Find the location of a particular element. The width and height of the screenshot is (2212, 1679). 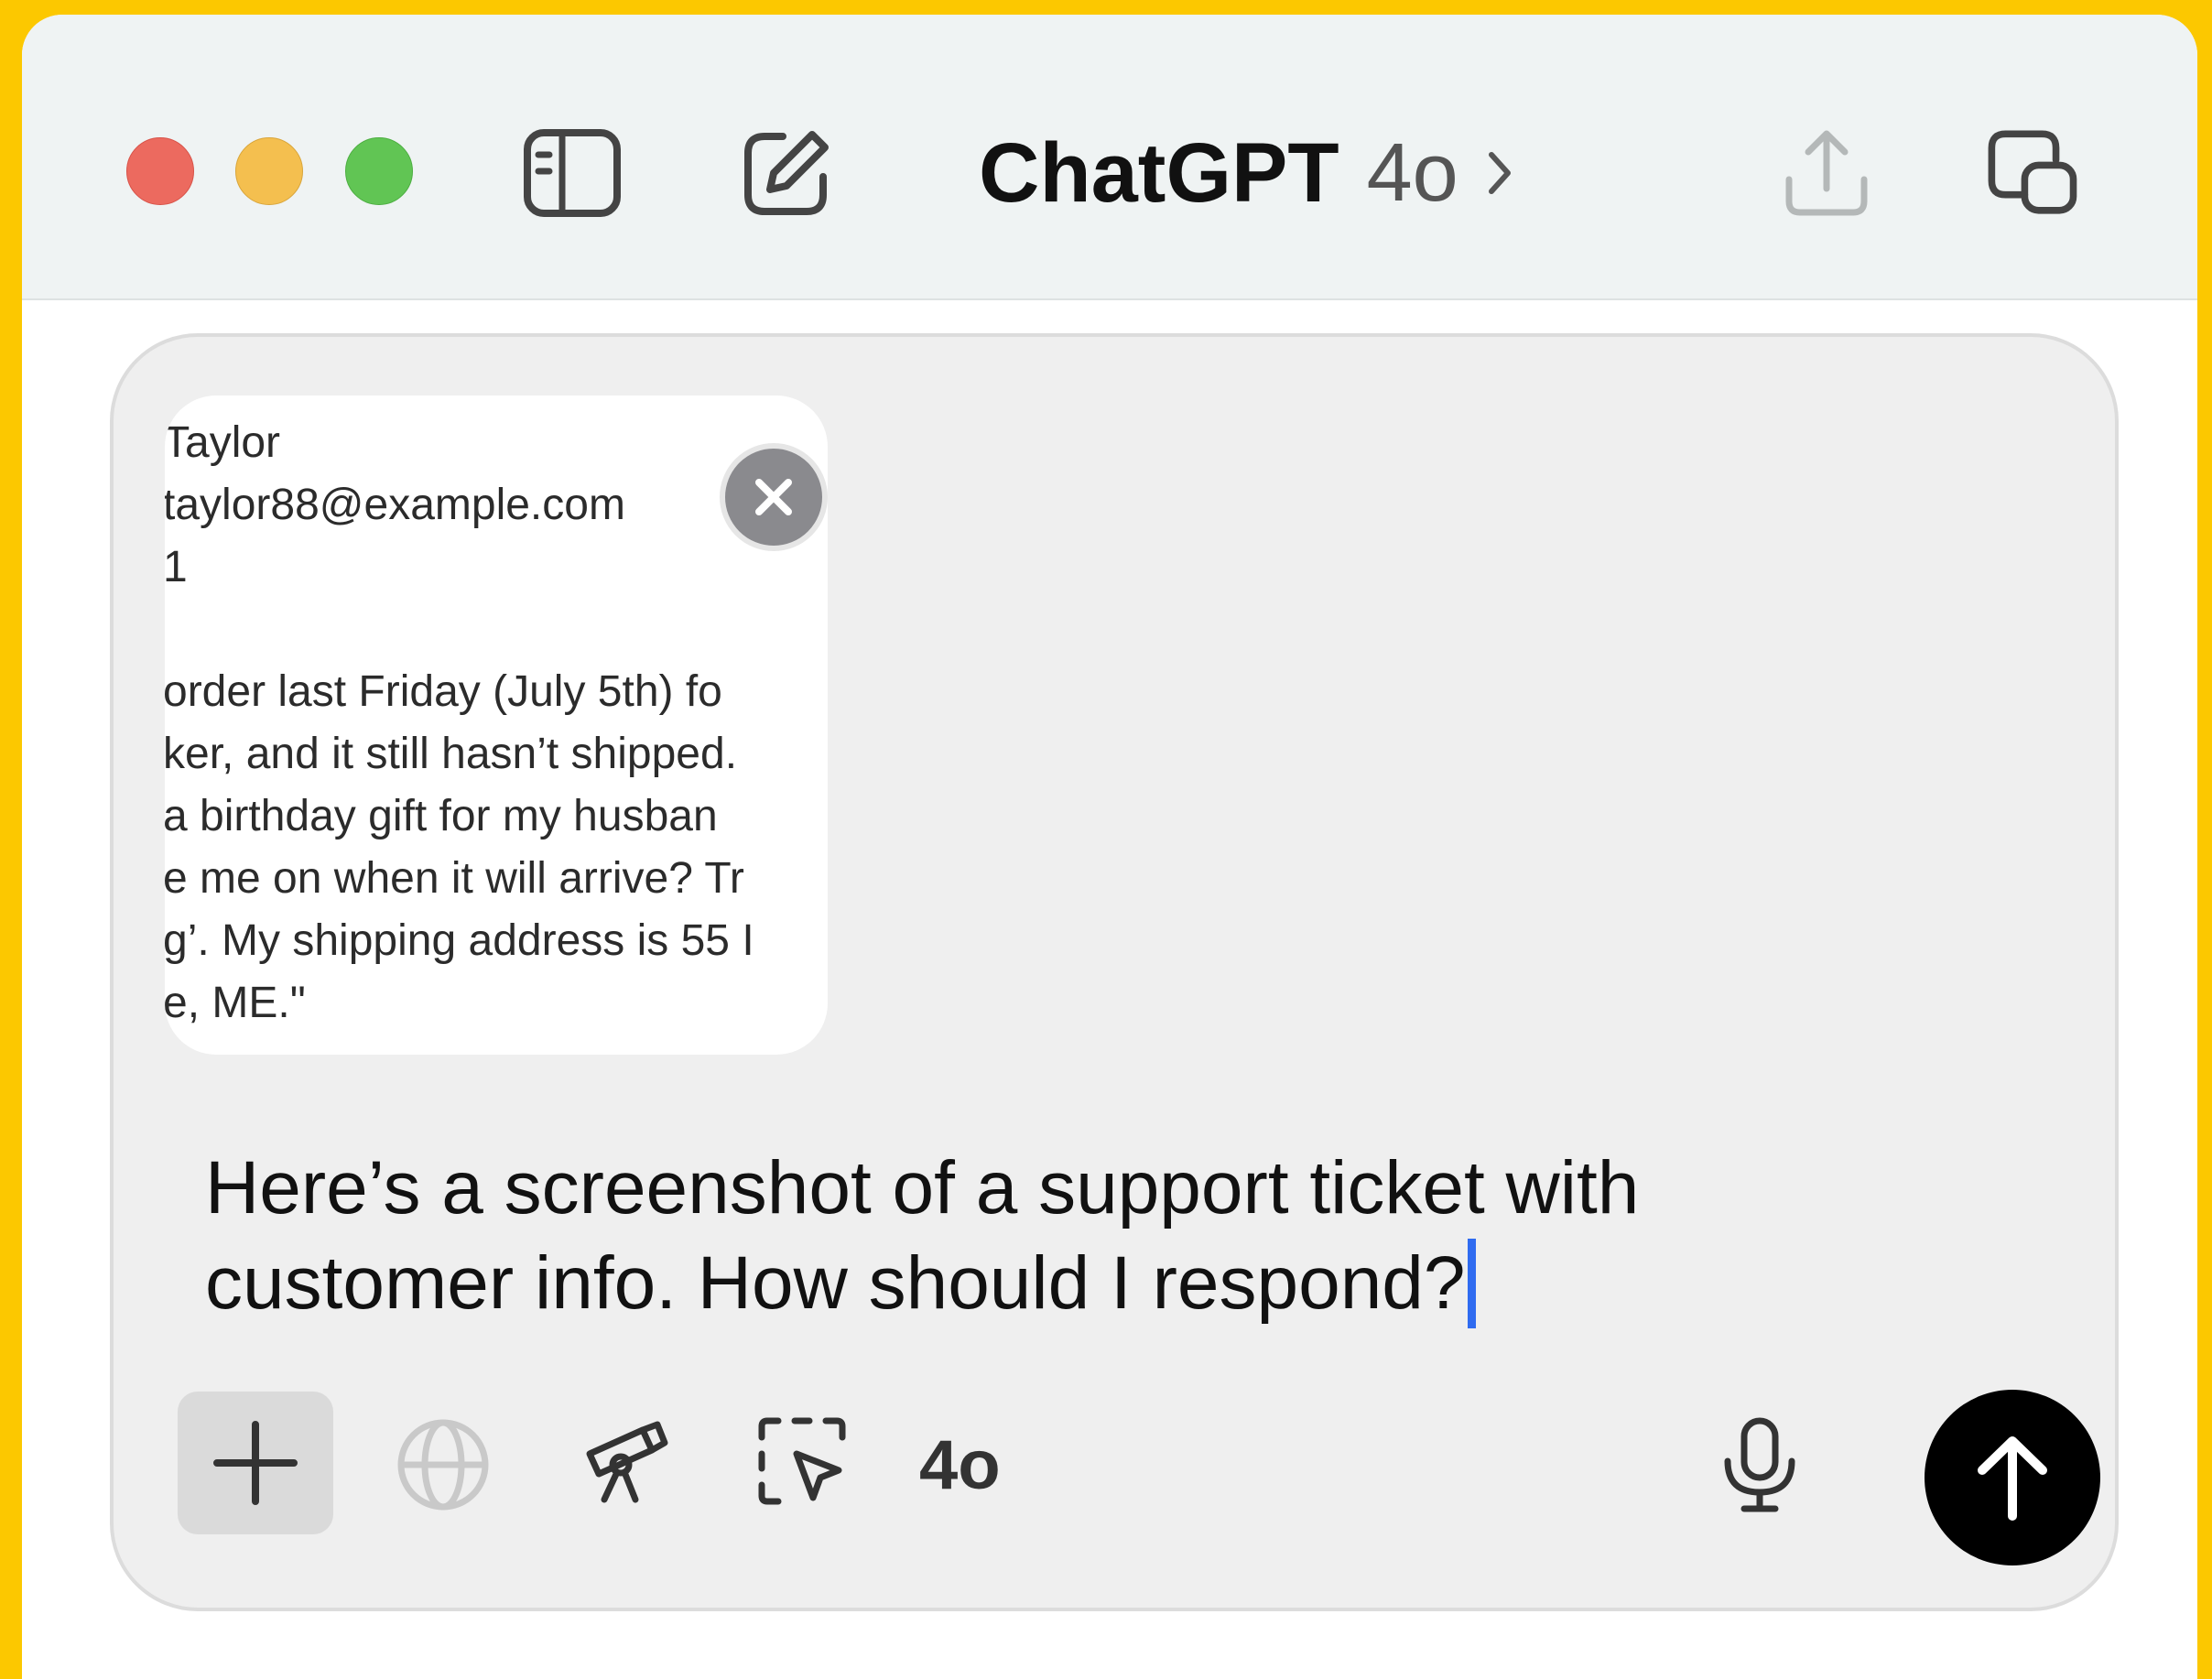

arrow-up-icon is located at coordinates (2013, 1478).